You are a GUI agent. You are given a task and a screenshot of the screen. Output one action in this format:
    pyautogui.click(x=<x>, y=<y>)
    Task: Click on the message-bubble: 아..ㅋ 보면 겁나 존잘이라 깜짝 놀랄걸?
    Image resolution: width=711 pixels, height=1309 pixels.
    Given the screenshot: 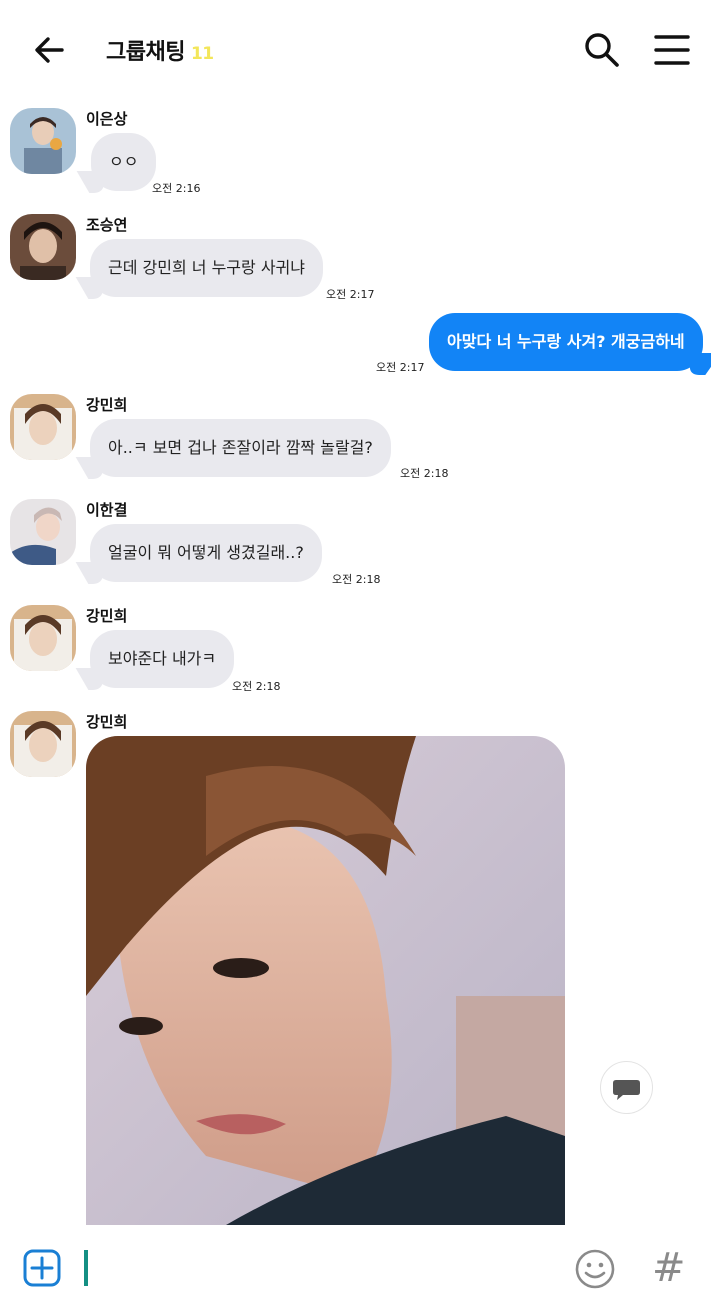 What is the action you would take?
    pyautogui.click(x=240, y=448)
    